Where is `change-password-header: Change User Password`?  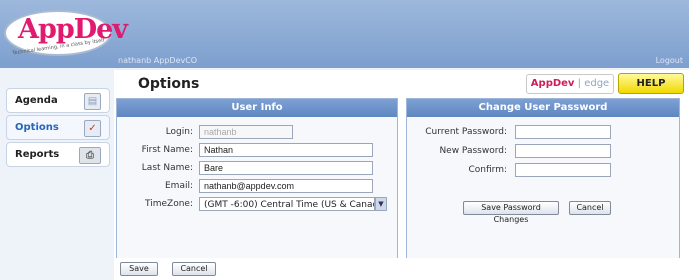
change-password-header: Change User Password is located at coordinates (543, 108).